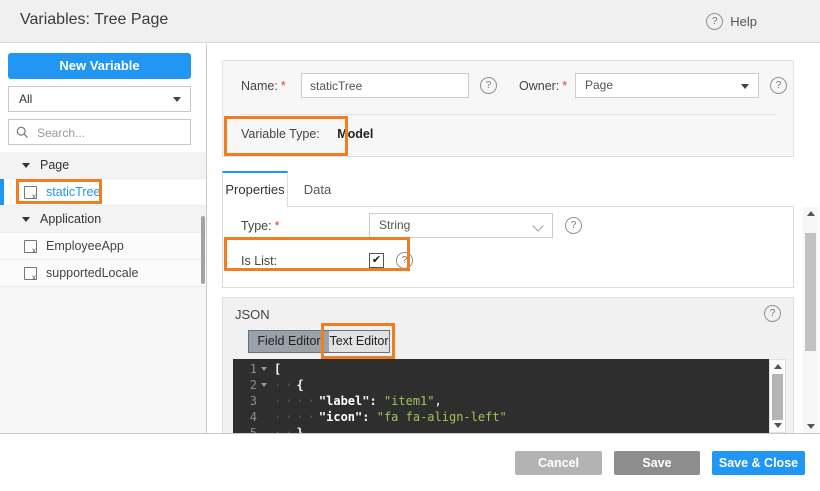 The width and height of the screenshot is (820, 491). I want to click on text-editor-button: Text Editor, so click(359, 341).